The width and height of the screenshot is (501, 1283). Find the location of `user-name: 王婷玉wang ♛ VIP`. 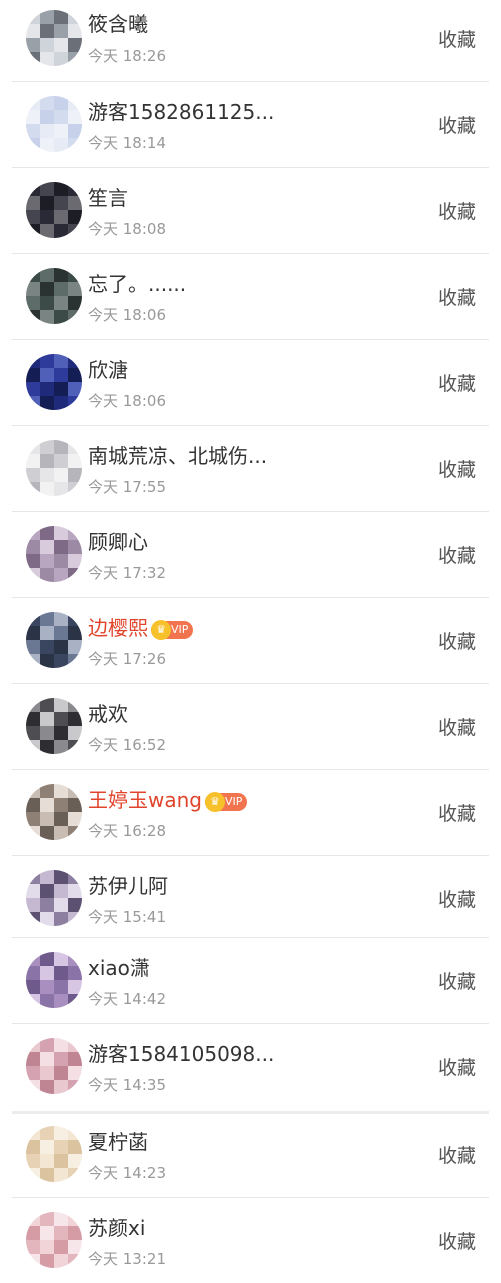

user-name: 王婷玉wang ♛ VIP is located at coordinates (168, 800).